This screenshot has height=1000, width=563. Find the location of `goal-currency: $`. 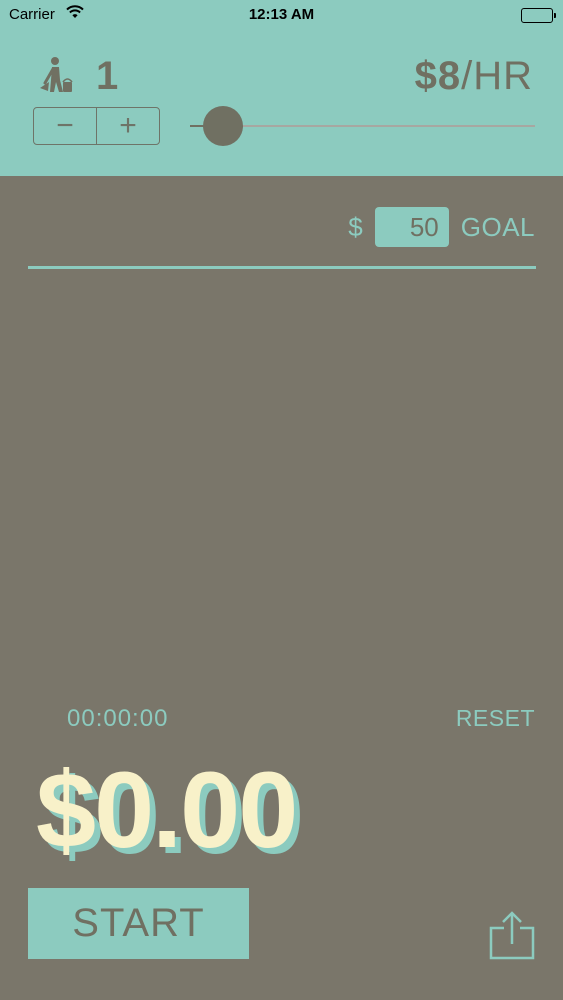

goal-currency: $ is located at coordinates (355, 226).